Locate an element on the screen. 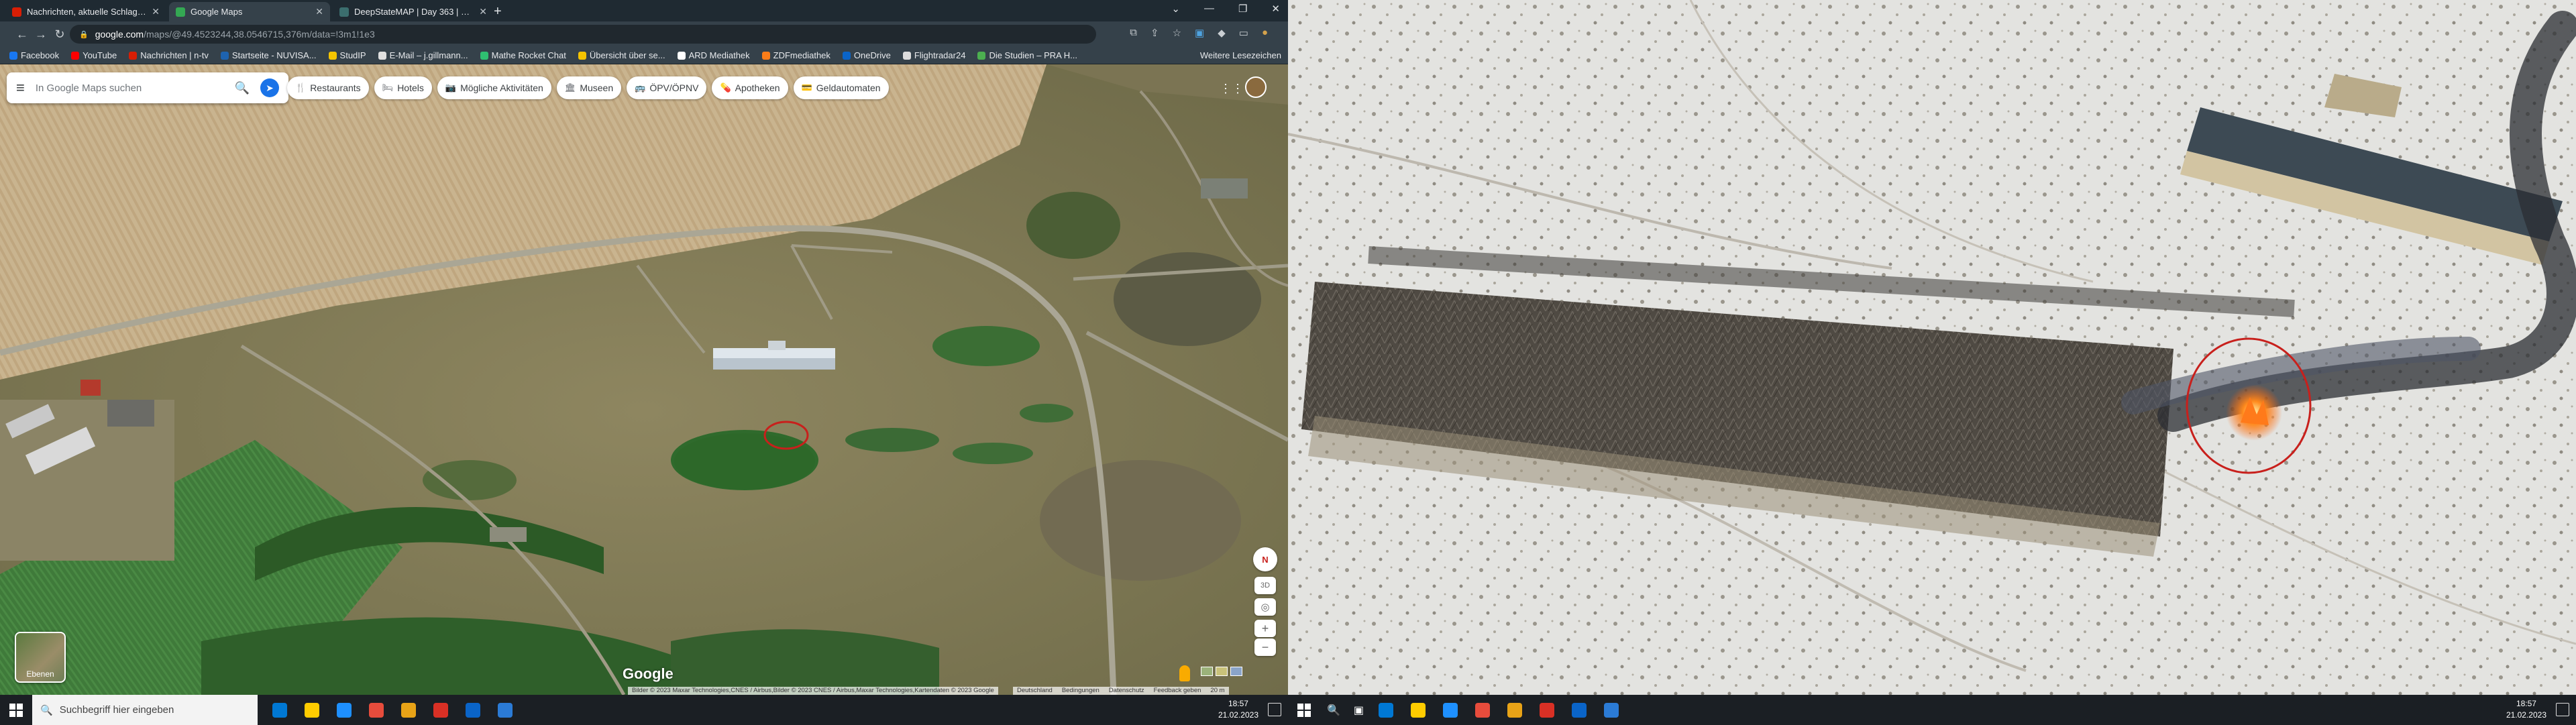 This screenshot has height=725, width=2576. bookmark-item: OneDrive is located at coordinates (866, 55).